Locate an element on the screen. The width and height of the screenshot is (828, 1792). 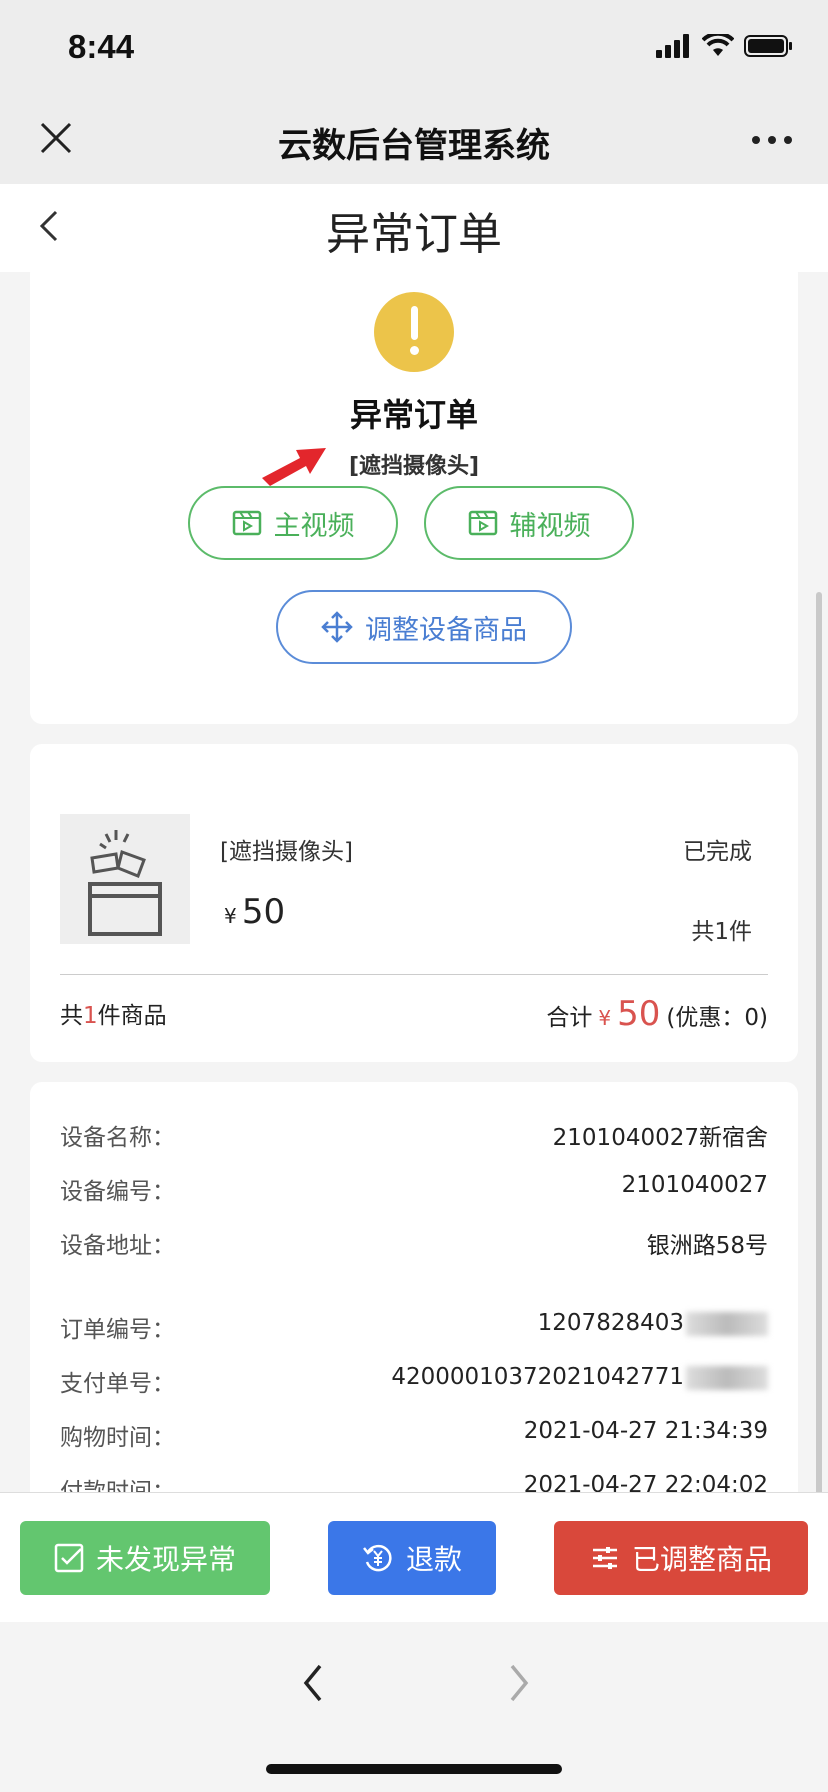
abnormal-reason: [遮挡摄像头] is located at coordinates (414, 466).